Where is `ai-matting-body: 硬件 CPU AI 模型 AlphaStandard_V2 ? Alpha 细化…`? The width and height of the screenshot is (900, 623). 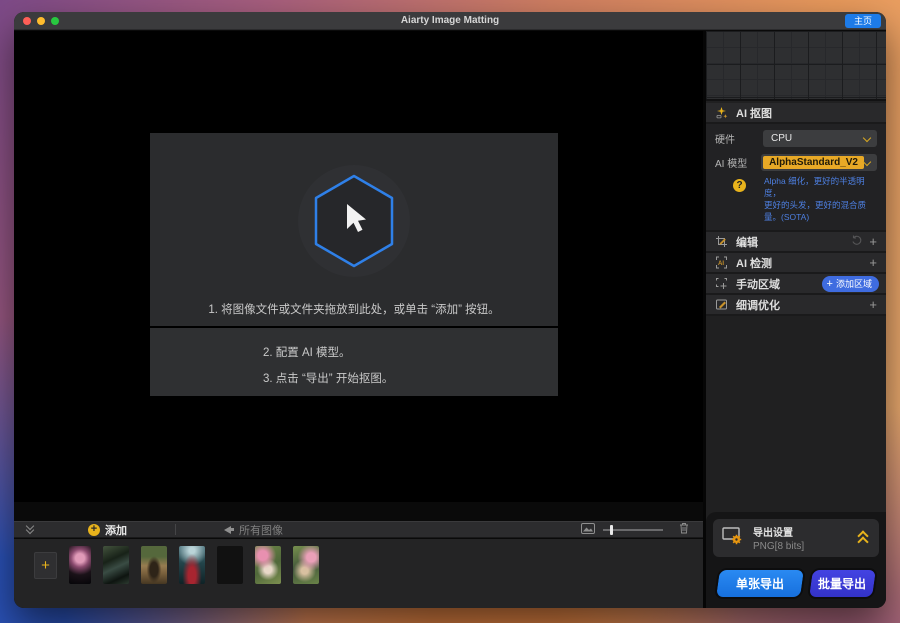 ai-matting-body: 硬件 CPU AI 模型 AlphaStandard_V2 ? Alpha 细化… is located at coordinates (796, 178).